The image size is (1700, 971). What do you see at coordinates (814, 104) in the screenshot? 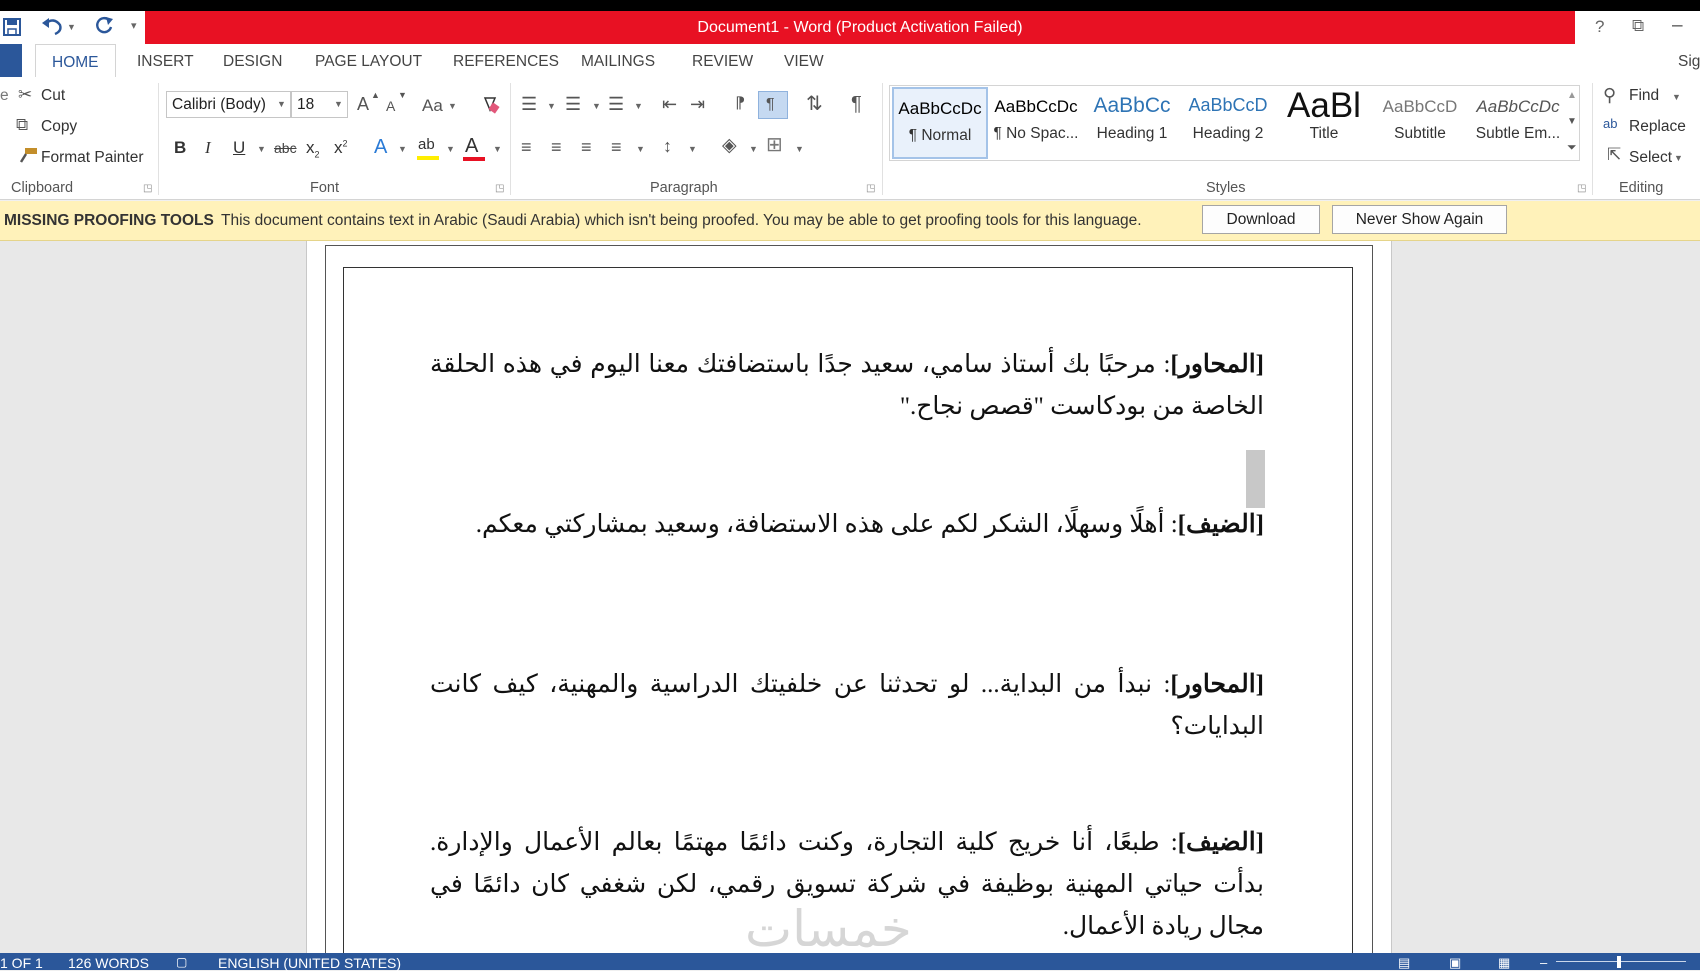
I see `sort-icon: ⇅` at bounding box center [814, 104].